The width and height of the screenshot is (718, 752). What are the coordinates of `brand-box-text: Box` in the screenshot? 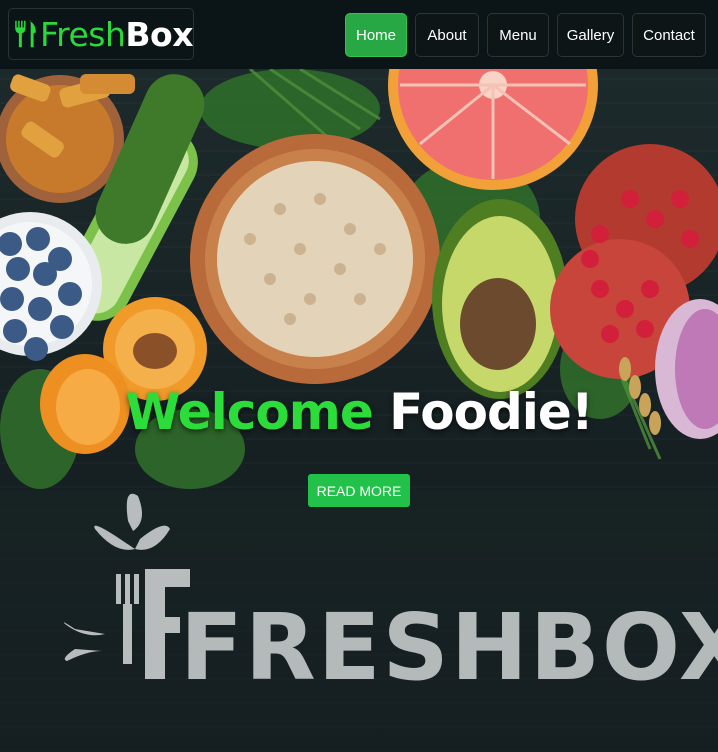 It's located at (159, 34).